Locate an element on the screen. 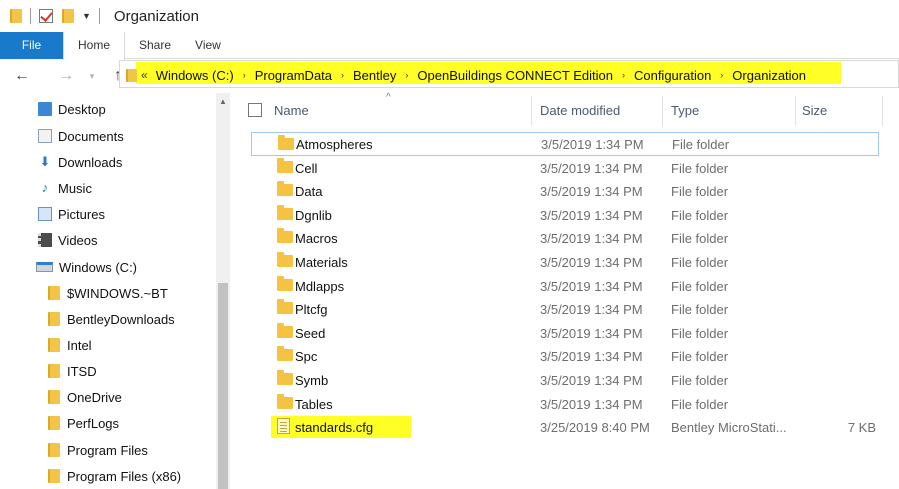 The image size is (899, 489). sidebar-item-intel: Intel is located at coordinates (70, 345).